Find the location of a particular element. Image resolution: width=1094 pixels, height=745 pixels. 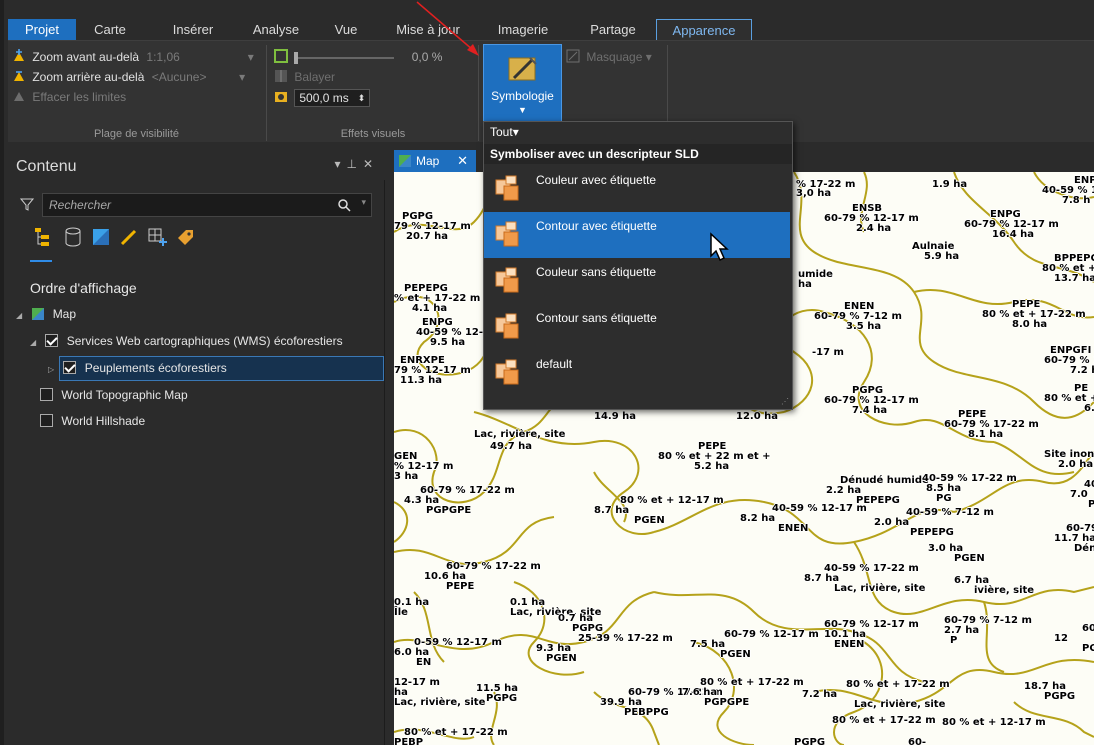

snapping-icon is located at coordinates (157, 237).